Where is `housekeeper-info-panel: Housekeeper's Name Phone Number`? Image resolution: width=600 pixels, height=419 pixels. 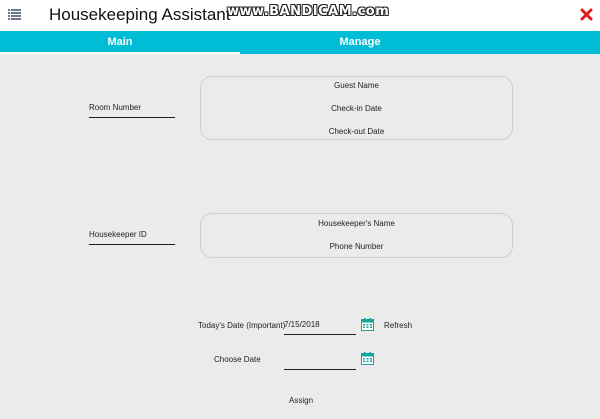 housekeeper-info-panel: Housekeeper's Name Phone Number is located at coordinates (356, 235).